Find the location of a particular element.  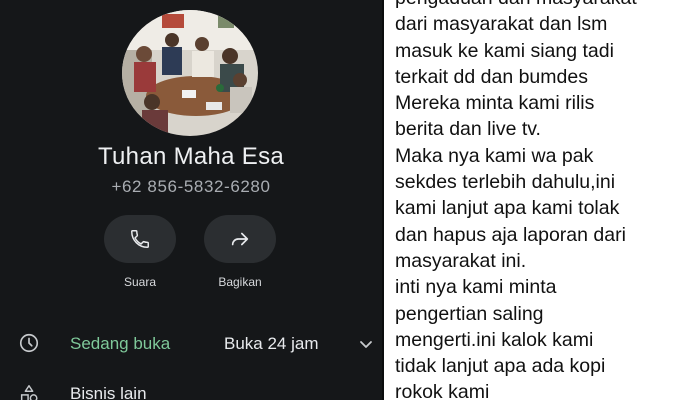

message-line: mengerti.ini kalok kami is located at coordinates (494, 339).